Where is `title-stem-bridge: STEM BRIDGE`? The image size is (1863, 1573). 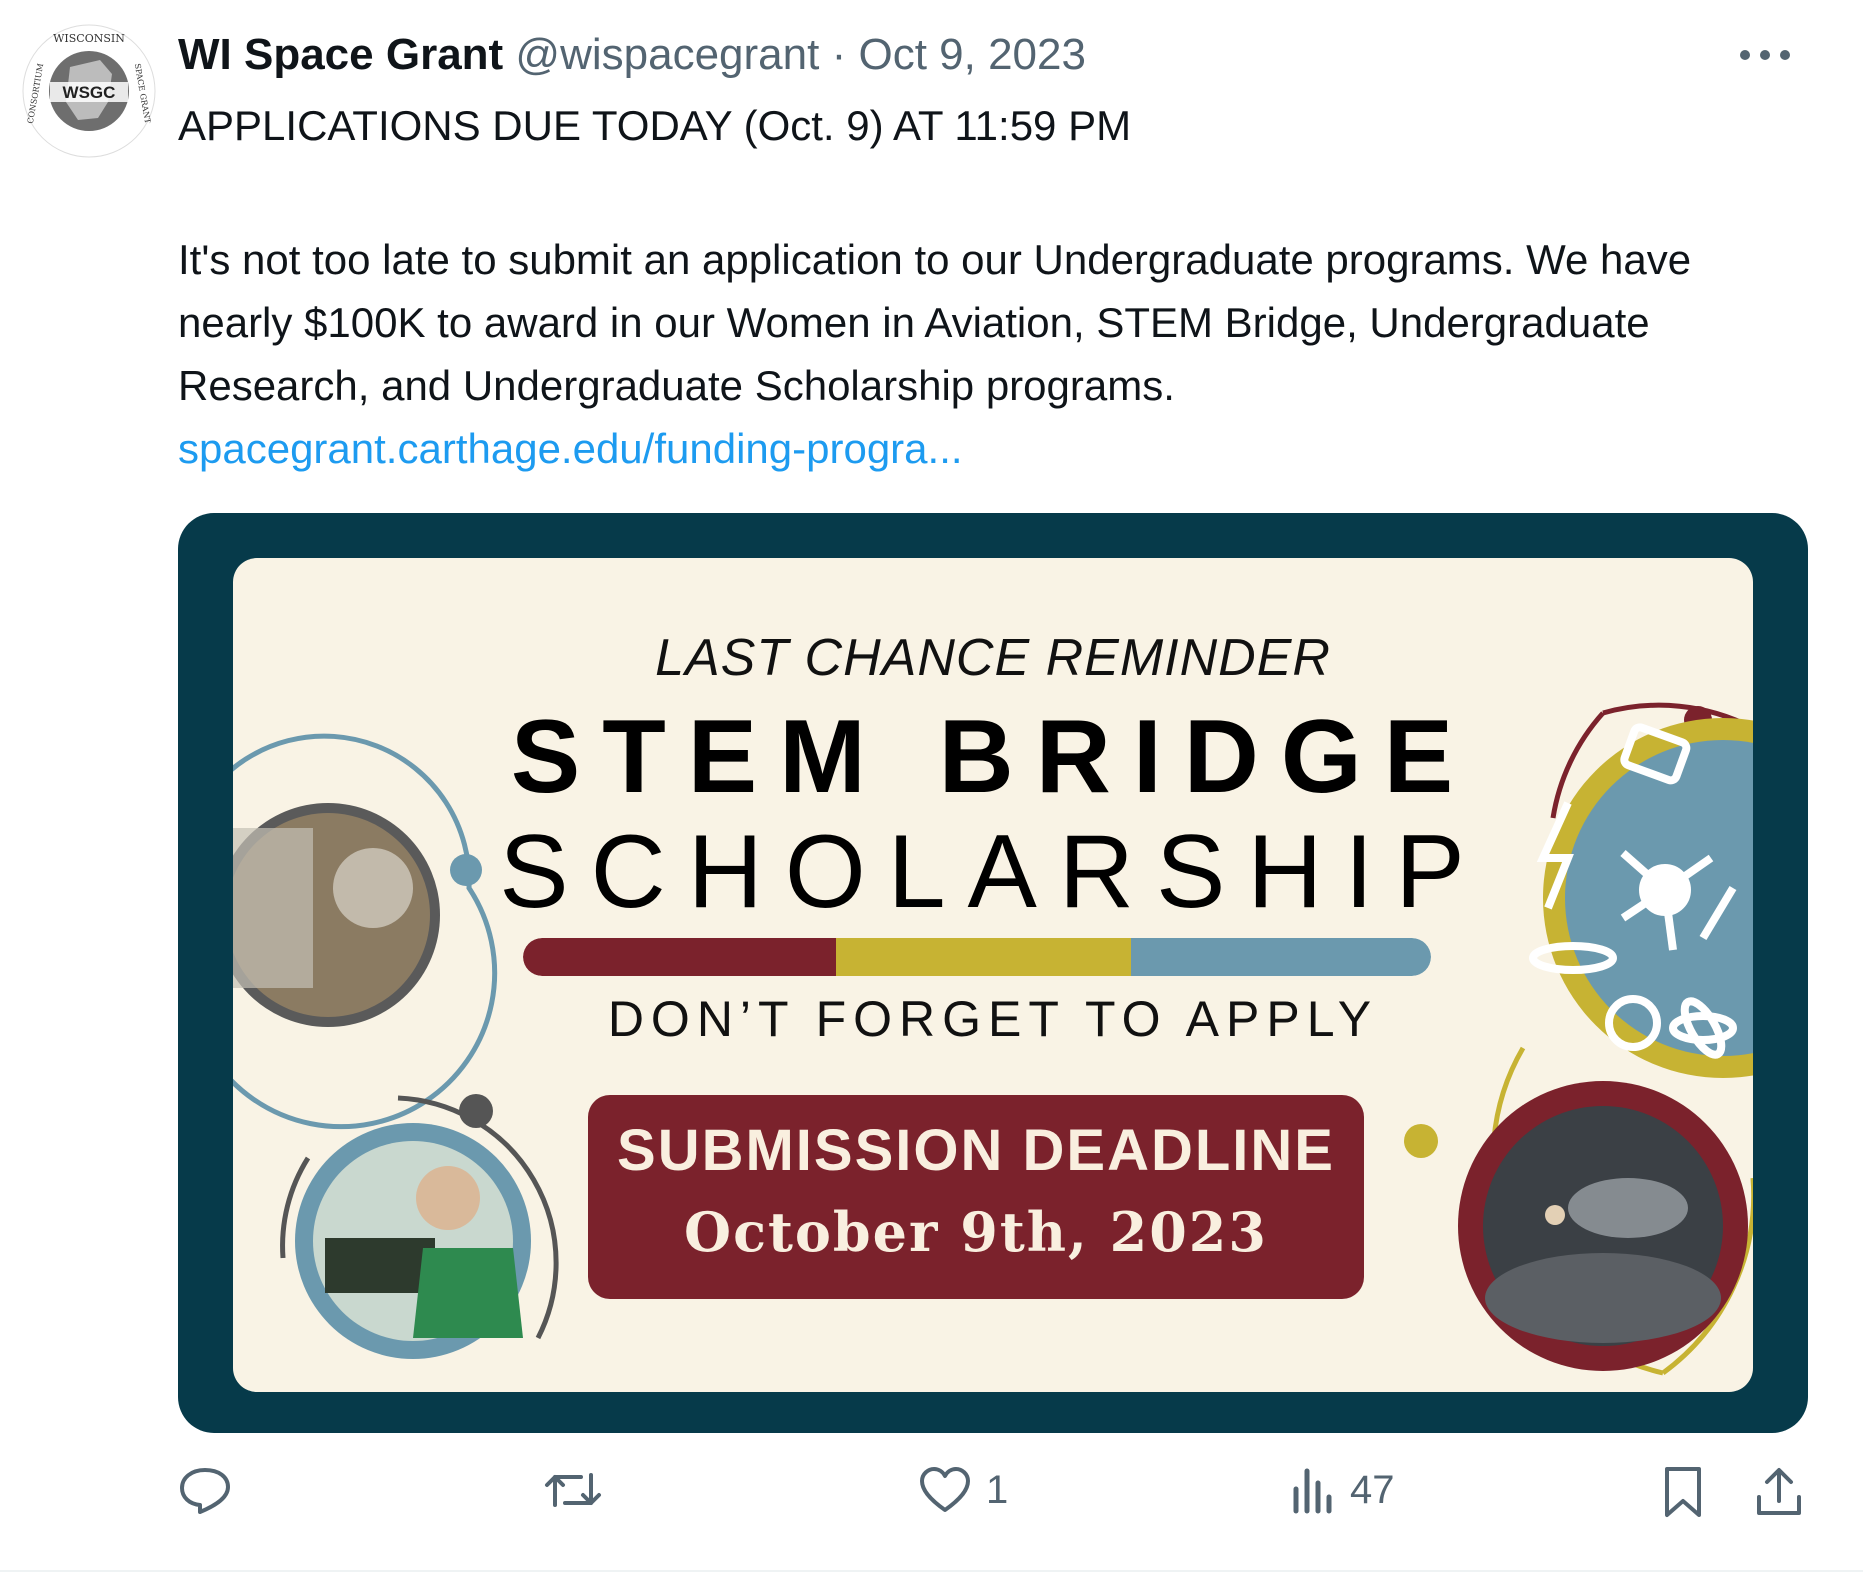
title-stem-bridge: STEM BRIDGE is located at coordinates (993, 757).